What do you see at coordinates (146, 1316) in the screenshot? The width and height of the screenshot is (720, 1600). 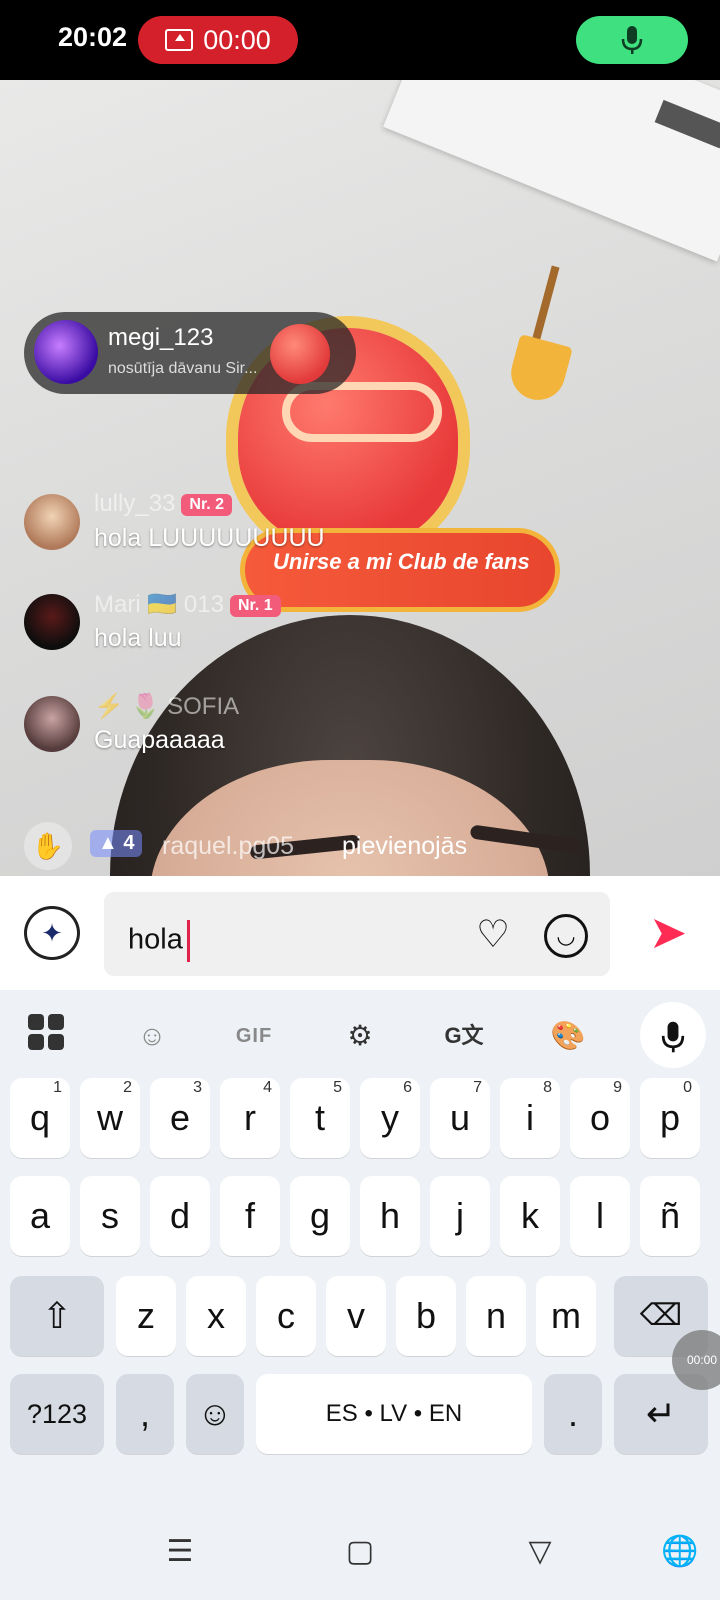 I see `key-z: z` at bounding box center [146, 1316].